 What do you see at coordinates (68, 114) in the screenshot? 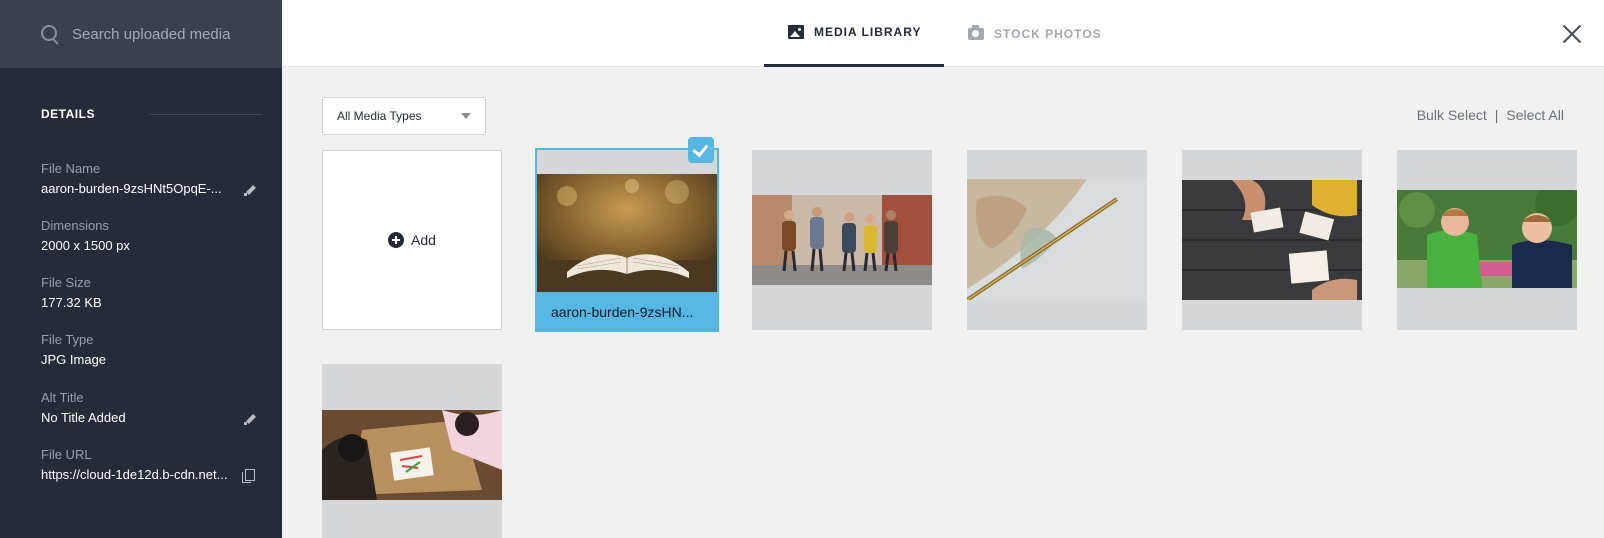
I see `details-heading: DETAILS` at bounding box center [68, 114].